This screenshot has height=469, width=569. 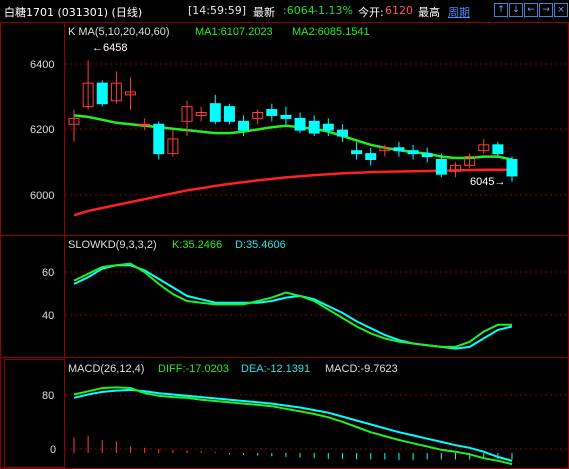 What do you see at coordinates (292, 192) in the screenshot?
I see `ma-red-line` at bounding box center [292, 192].